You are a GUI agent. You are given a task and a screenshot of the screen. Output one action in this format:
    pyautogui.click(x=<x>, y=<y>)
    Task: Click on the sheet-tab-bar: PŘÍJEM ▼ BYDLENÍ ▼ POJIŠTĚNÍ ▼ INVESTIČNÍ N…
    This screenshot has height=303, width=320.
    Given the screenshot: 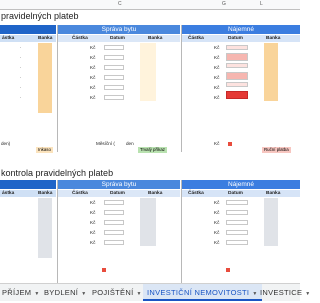 What is the action you would take?
    pyautogui.click(x=155, y=292)
    